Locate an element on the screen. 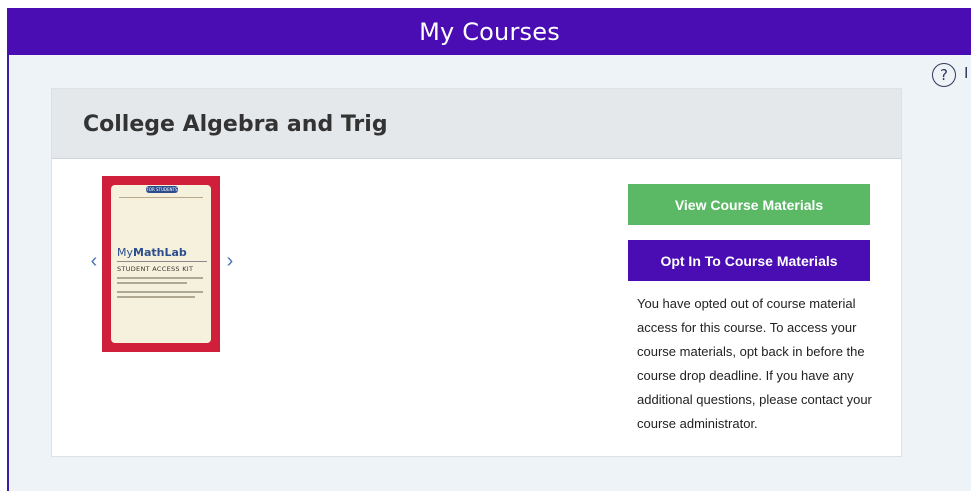 This screenshot has width=971, height=491. page-title: My Courses is located at coordinates (489, 31).